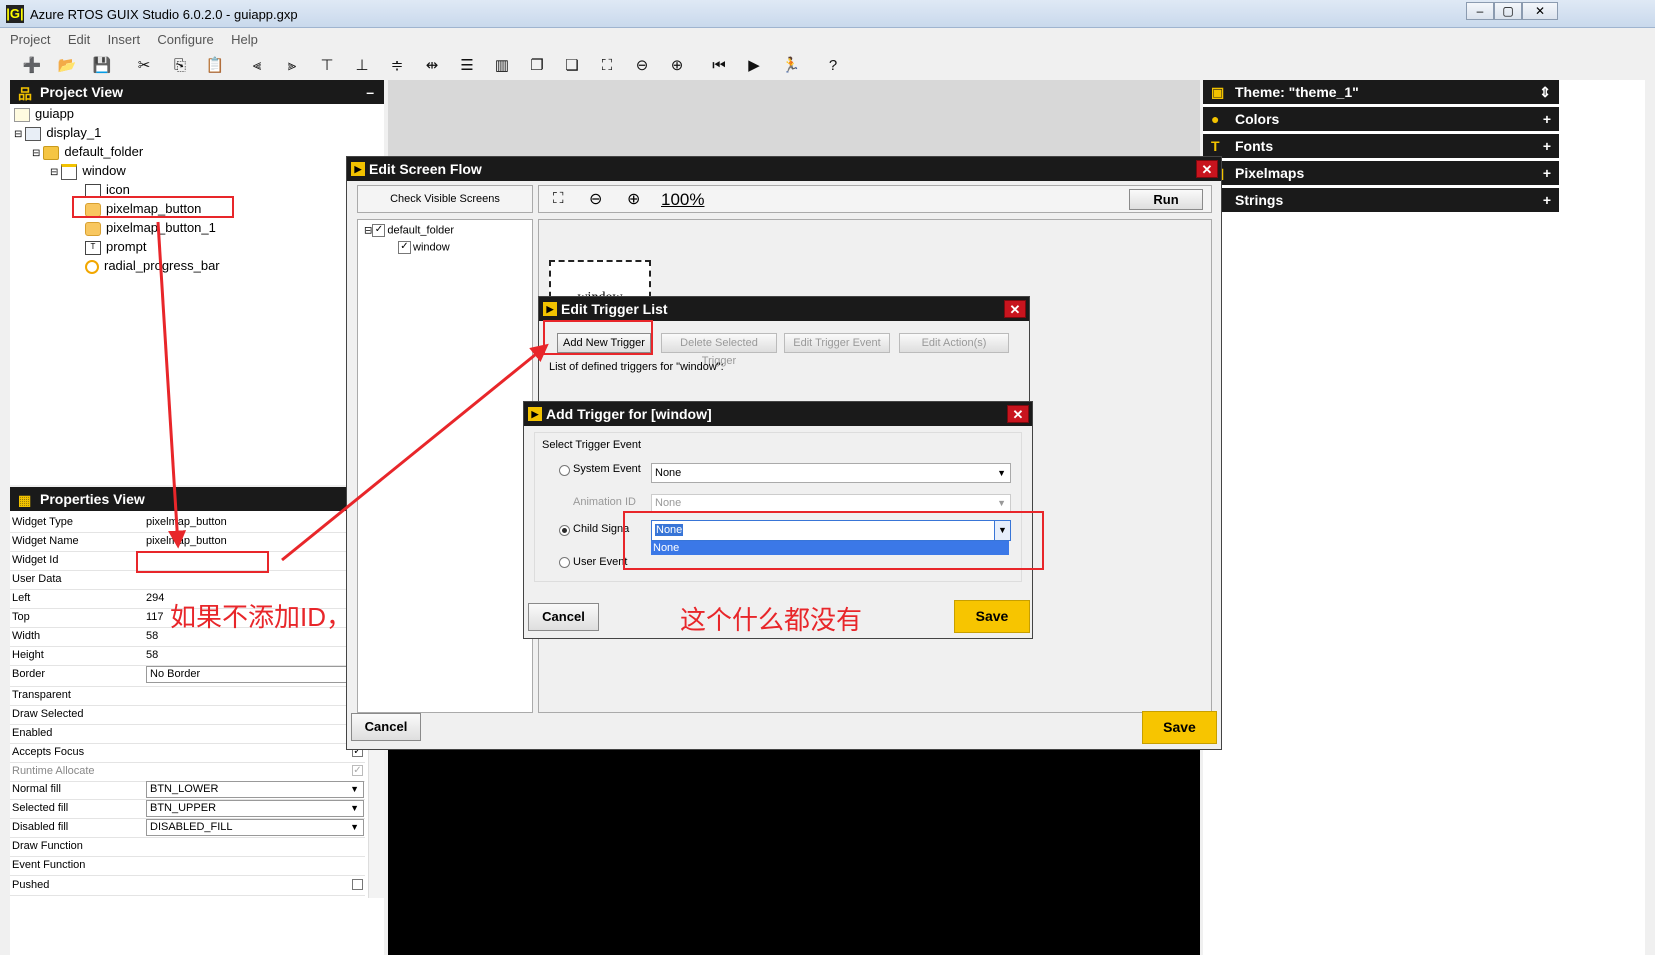  I want to click on annotation-arrows, so click(352, 391).